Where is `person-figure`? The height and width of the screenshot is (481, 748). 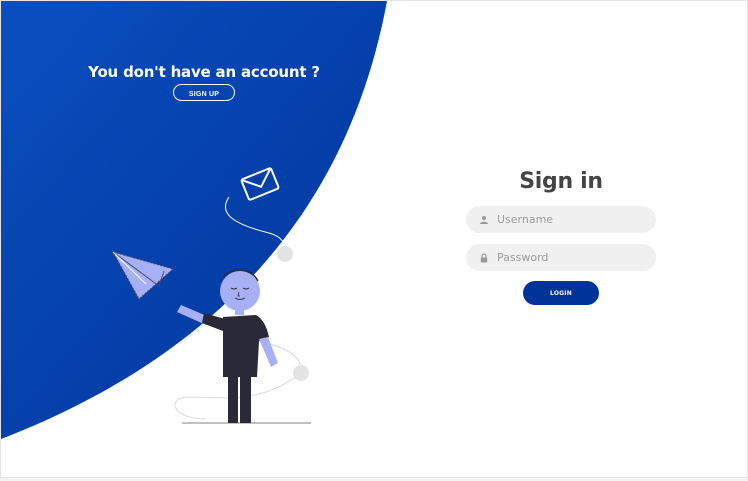
person-figure is located at coordinates (227, 346).